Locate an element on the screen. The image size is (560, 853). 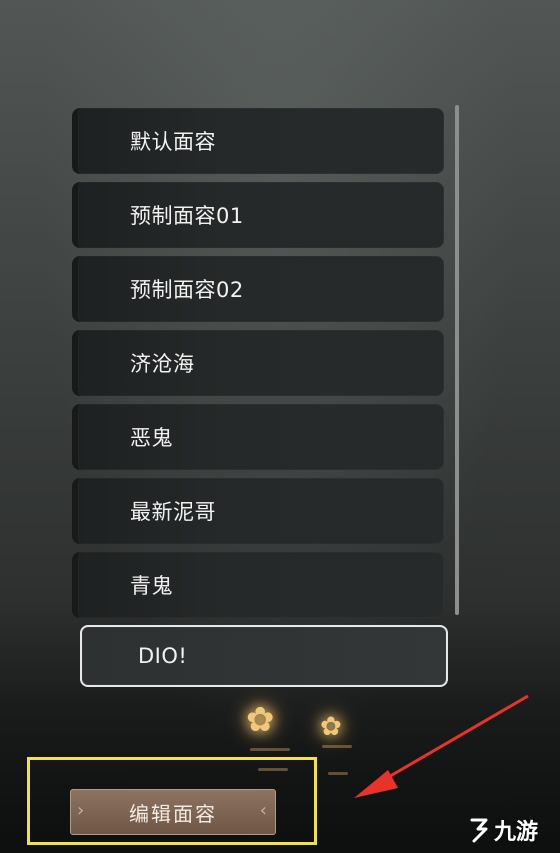
face-item-label: 恶鬼 is located at coordinates (151, 438).